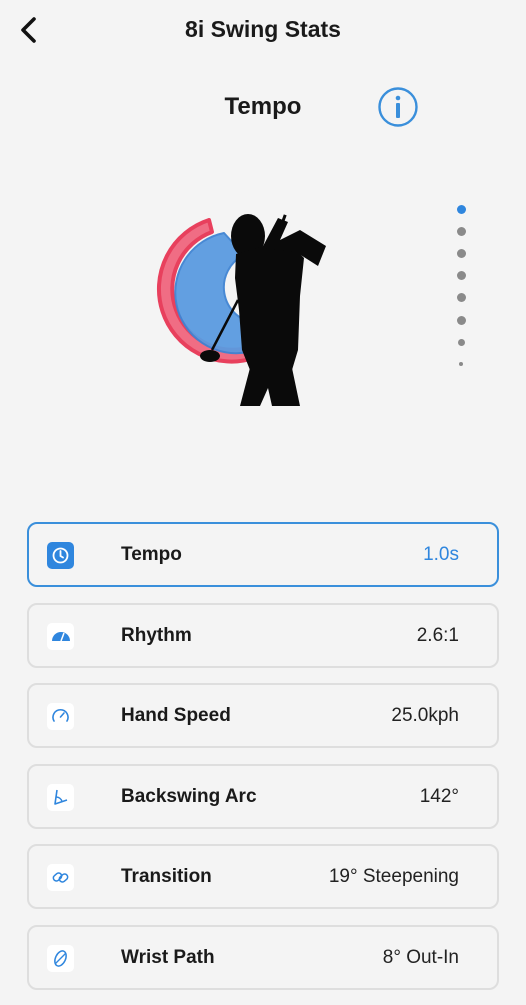 The width and height of the screenshot is (526, 1005). What do you see at coordinates (425, 715) in the screenshot?
I see `stat-value: 25.0kph` at bounding box center [425, 715].